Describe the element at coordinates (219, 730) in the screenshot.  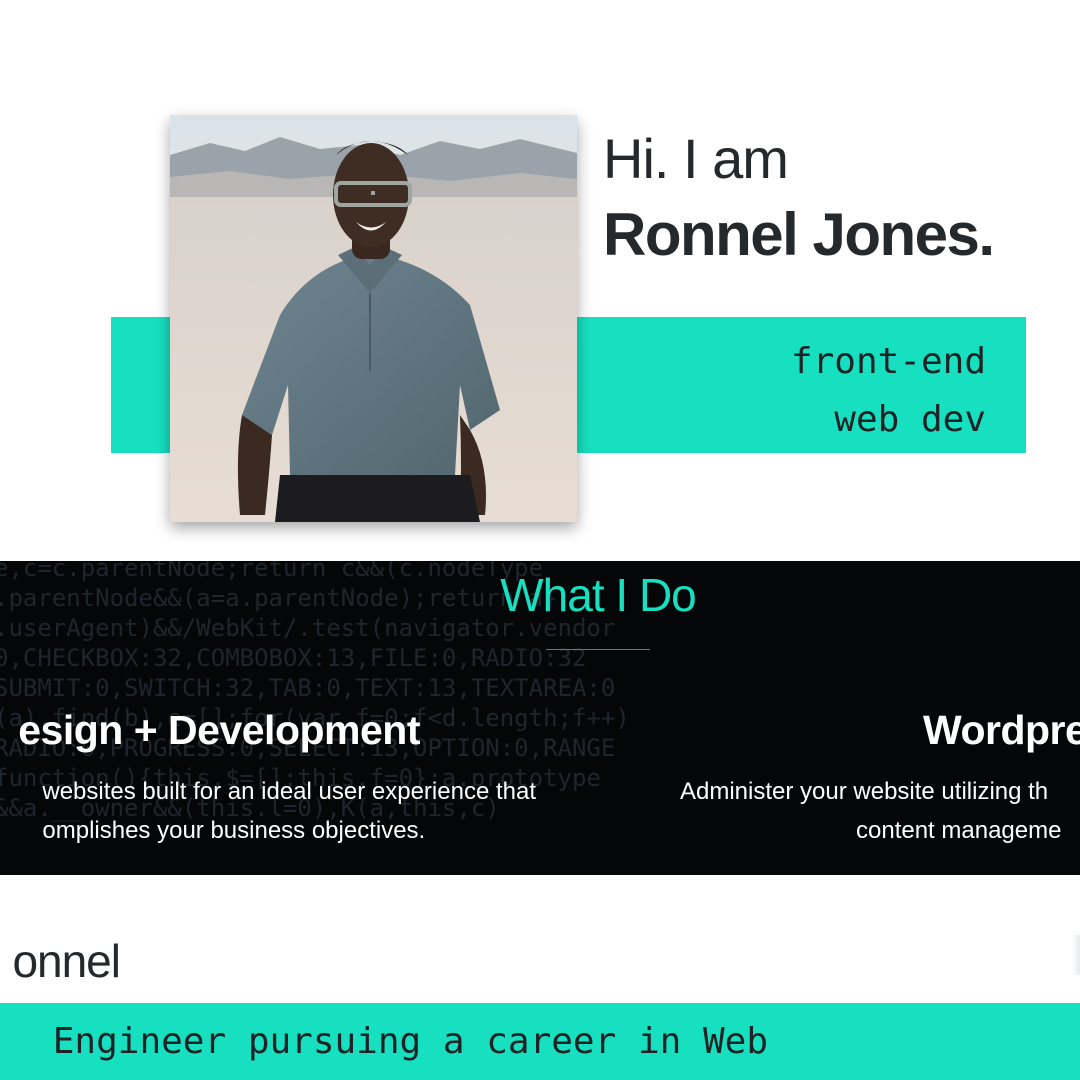
I see `service-title-design-development: esign + Development` at that location.